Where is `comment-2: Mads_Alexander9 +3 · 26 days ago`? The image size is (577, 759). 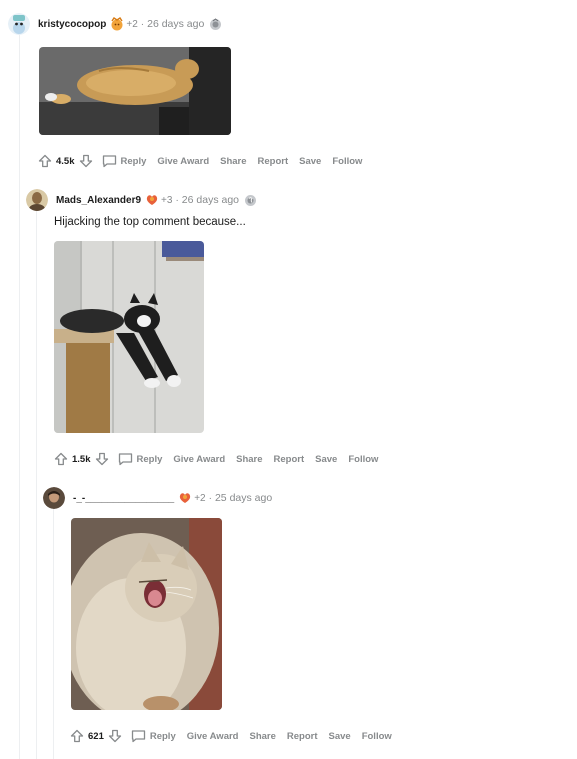 comment-2: Mads_Alexander9 +3 · 26 days ago is located at coordinates (296, 200).